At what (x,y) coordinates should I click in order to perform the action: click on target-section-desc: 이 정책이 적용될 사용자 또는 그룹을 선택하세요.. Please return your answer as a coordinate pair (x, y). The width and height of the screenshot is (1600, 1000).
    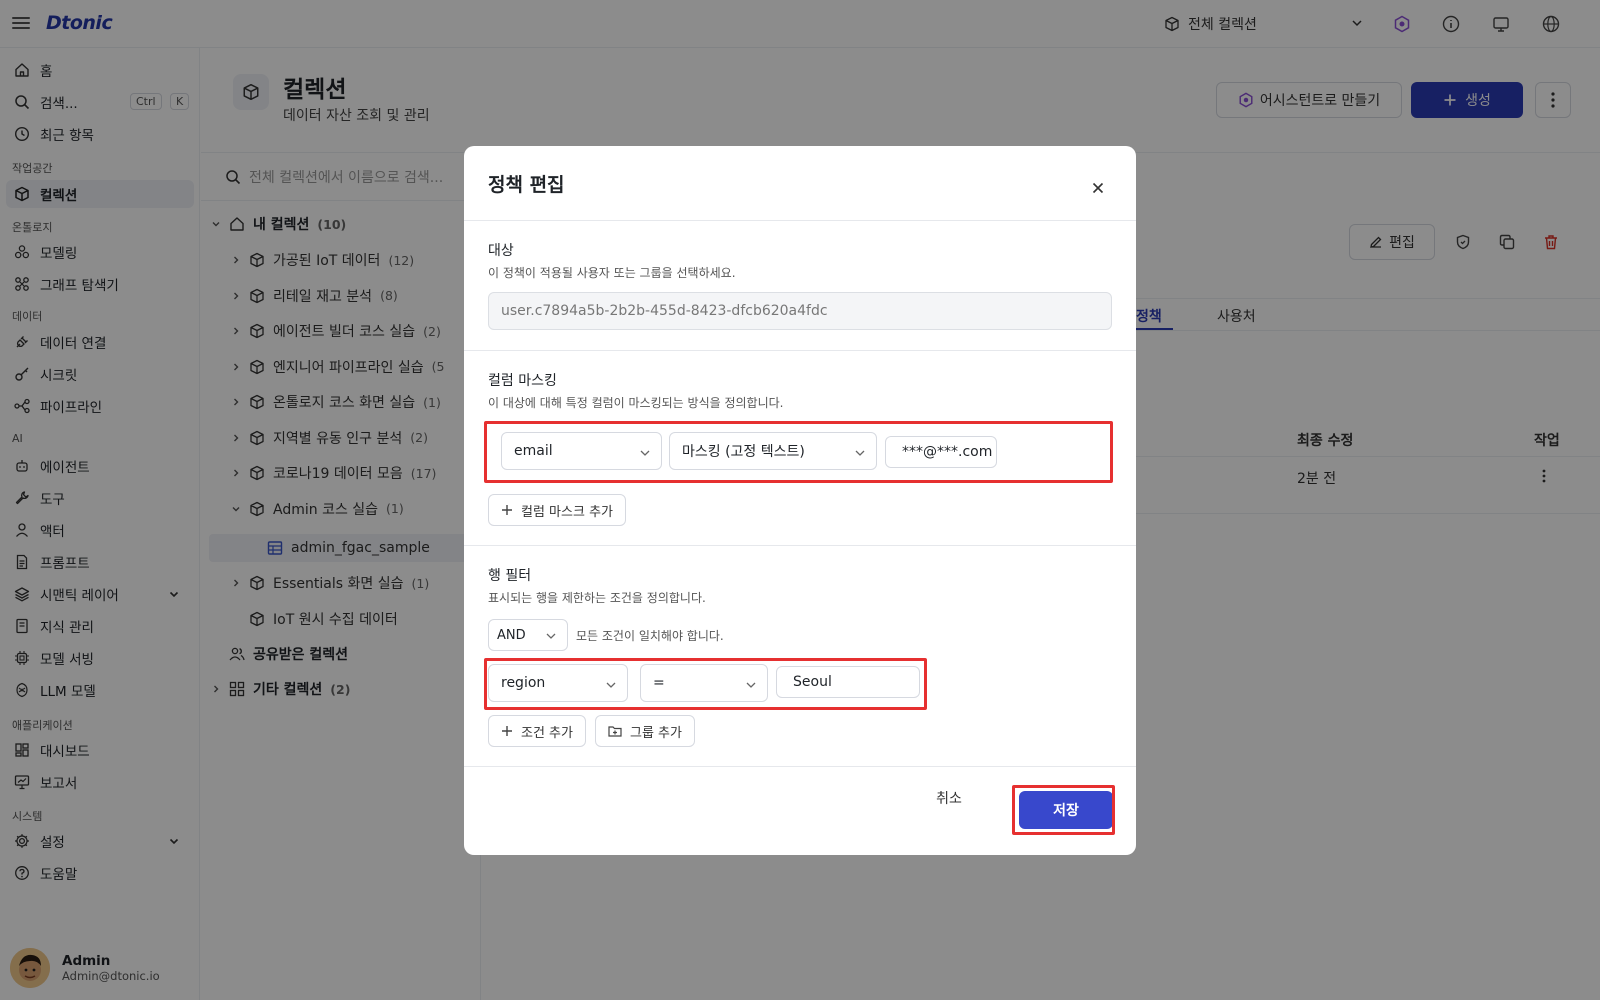
    Looking at the image, I should click on (612, 273).